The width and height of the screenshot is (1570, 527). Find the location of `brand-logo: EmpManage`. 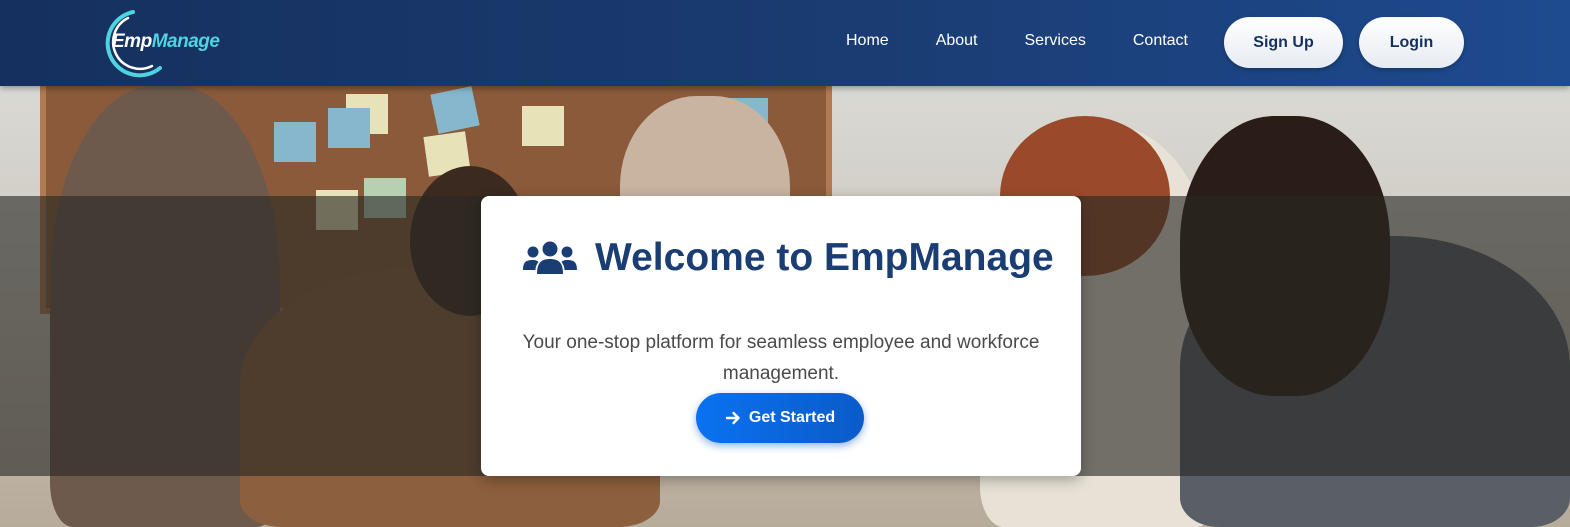

brand-logo: EmpManage is located at coordinates (154, 43).